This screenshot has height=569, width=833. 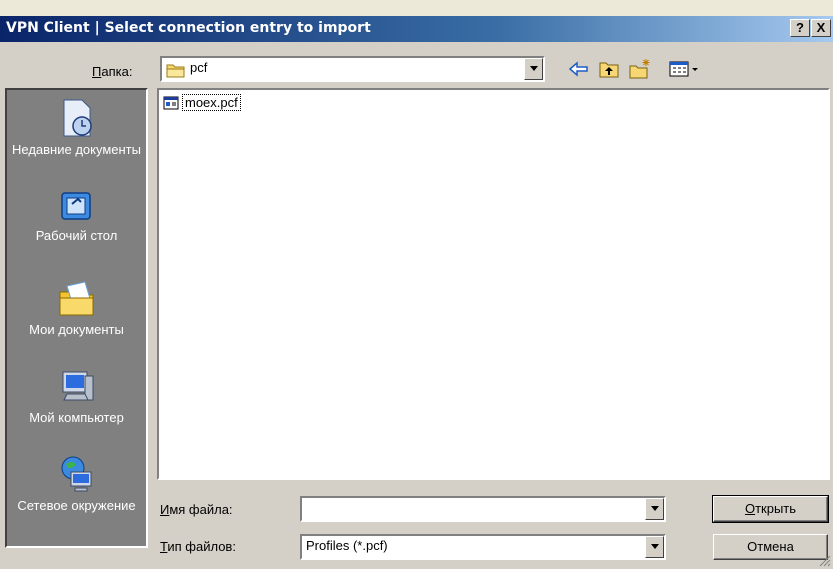 I want to click on place-label: Сетевое окружение, so click(x=76, y=505).